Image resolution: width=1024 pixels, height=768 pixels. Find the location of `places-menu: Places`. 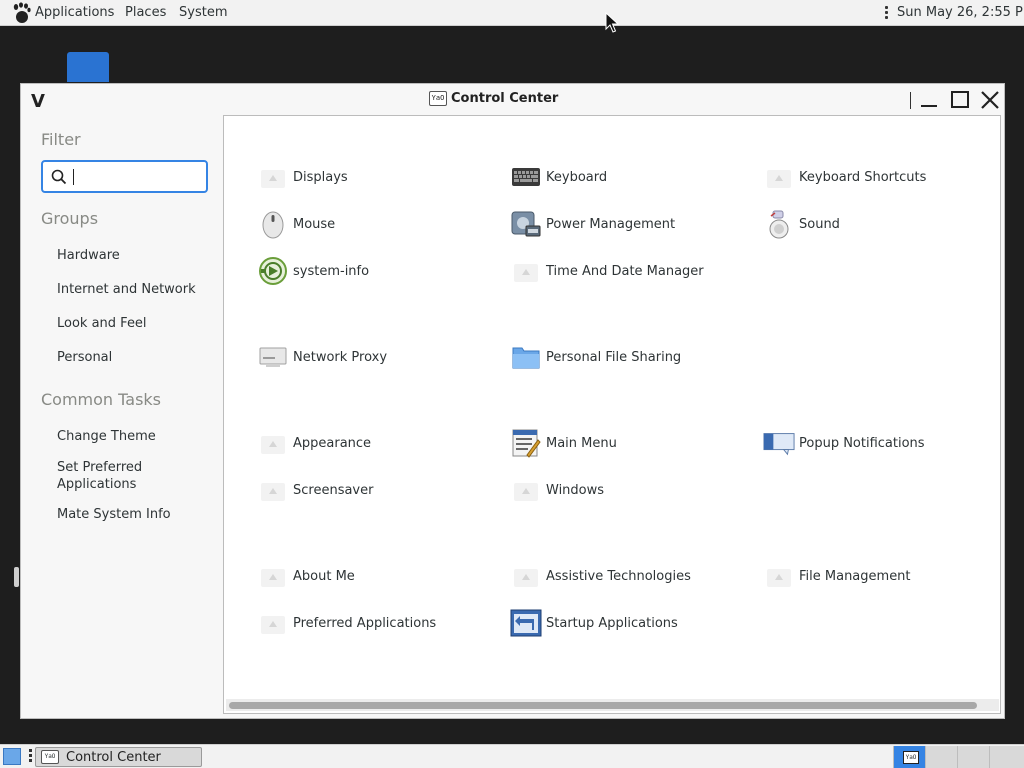

places-menu: Places is located at coordinates (145, 12).